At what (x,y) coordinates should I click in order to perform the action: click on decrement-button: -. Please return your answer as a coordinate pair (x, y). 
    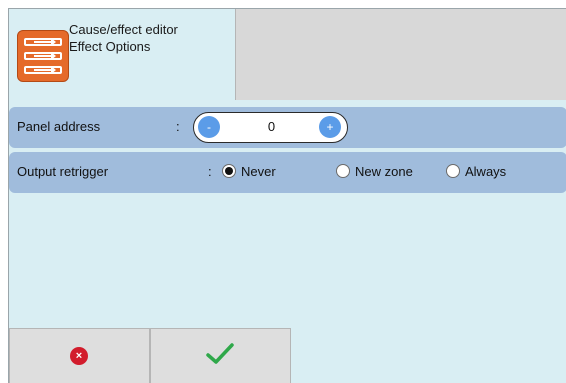
    Looking at the image, I should click on (209, 127).